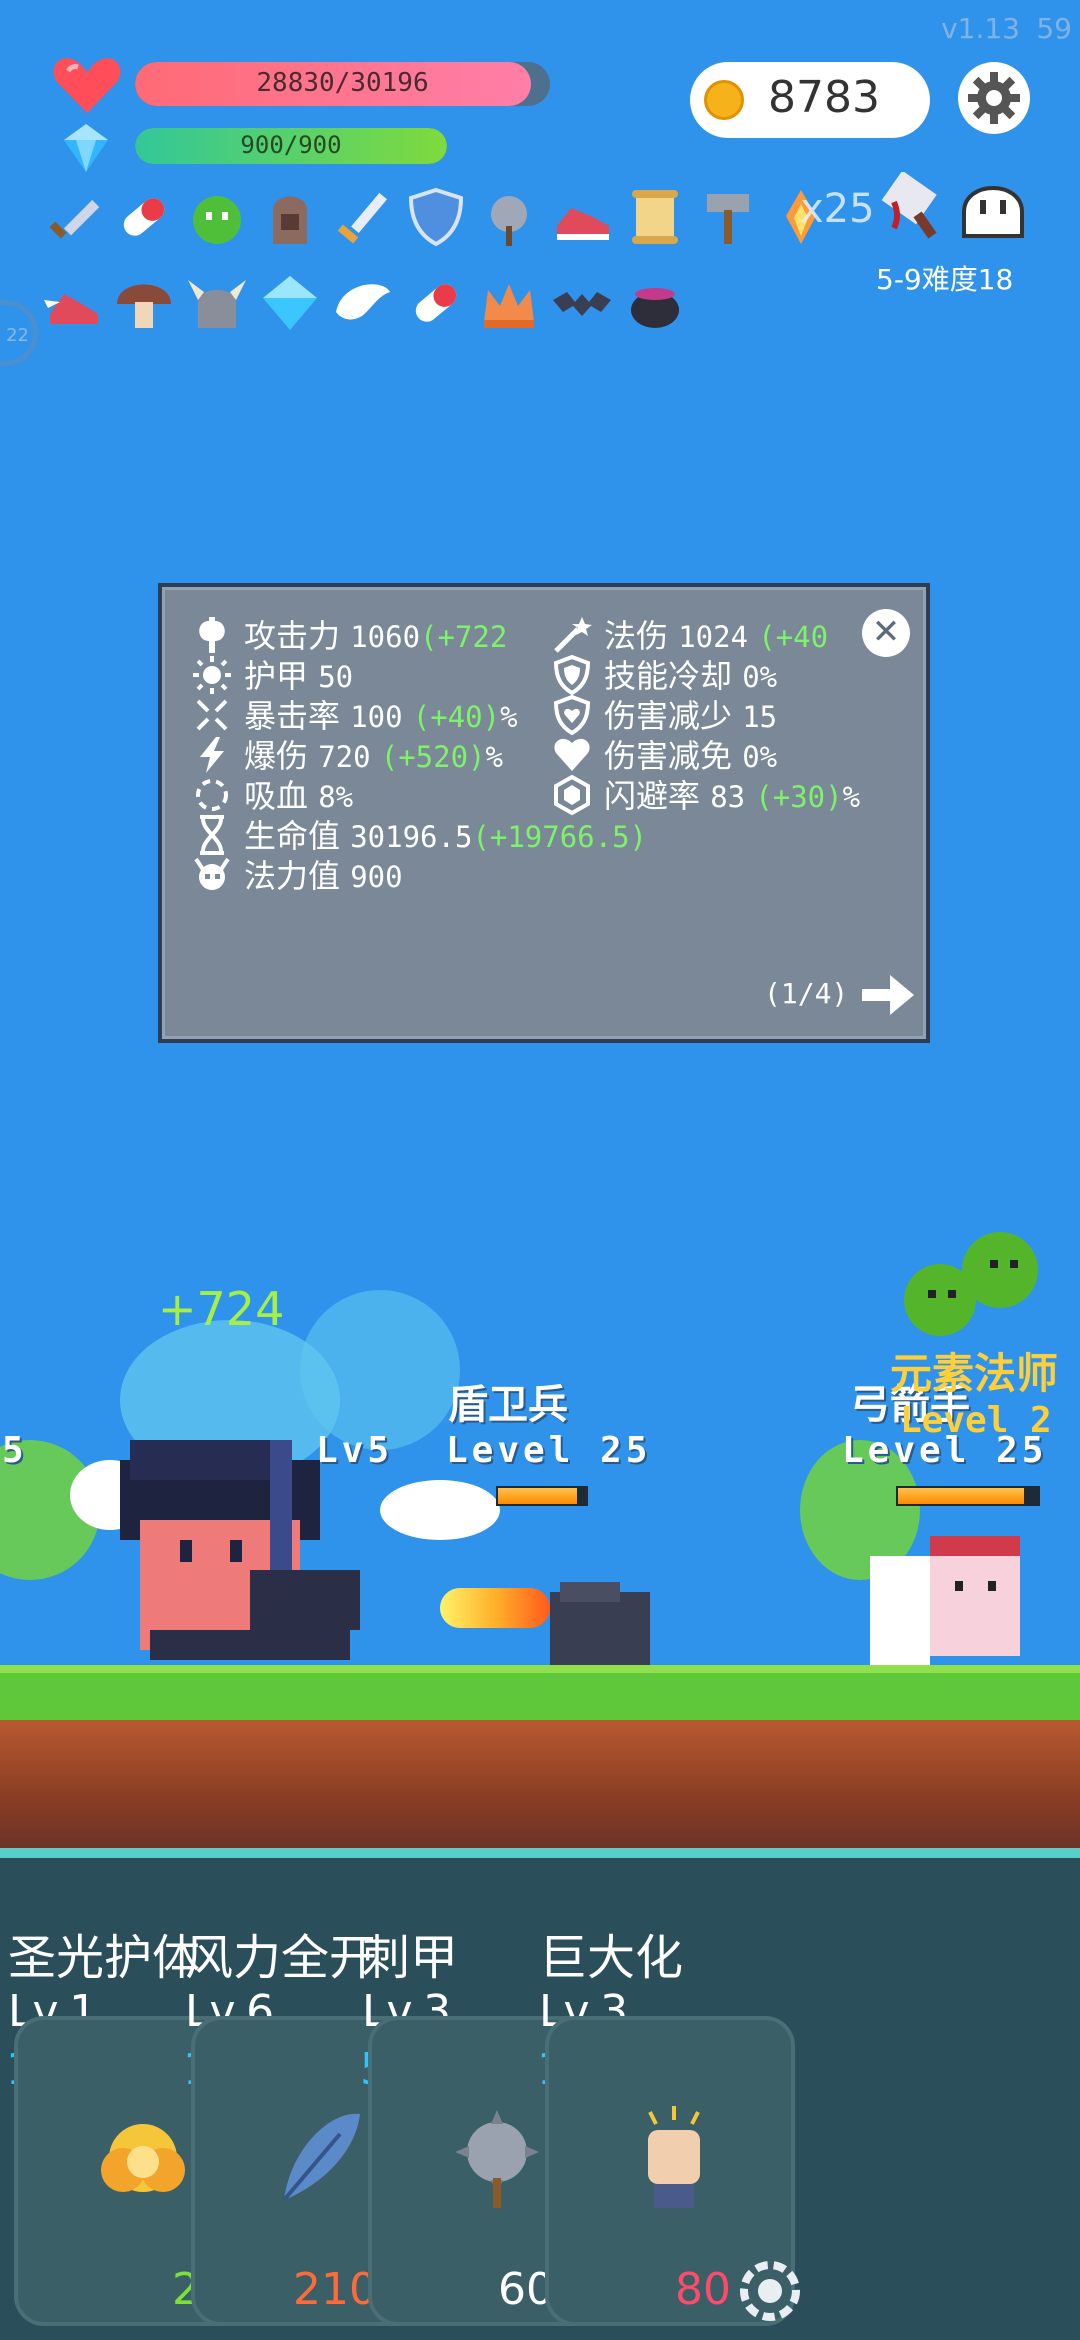 The height and width of the screenshot is (2340, 1080). Describe the element at coordinates (495, 1608) in the screenshot. I see `fireball-projectile` at that location.